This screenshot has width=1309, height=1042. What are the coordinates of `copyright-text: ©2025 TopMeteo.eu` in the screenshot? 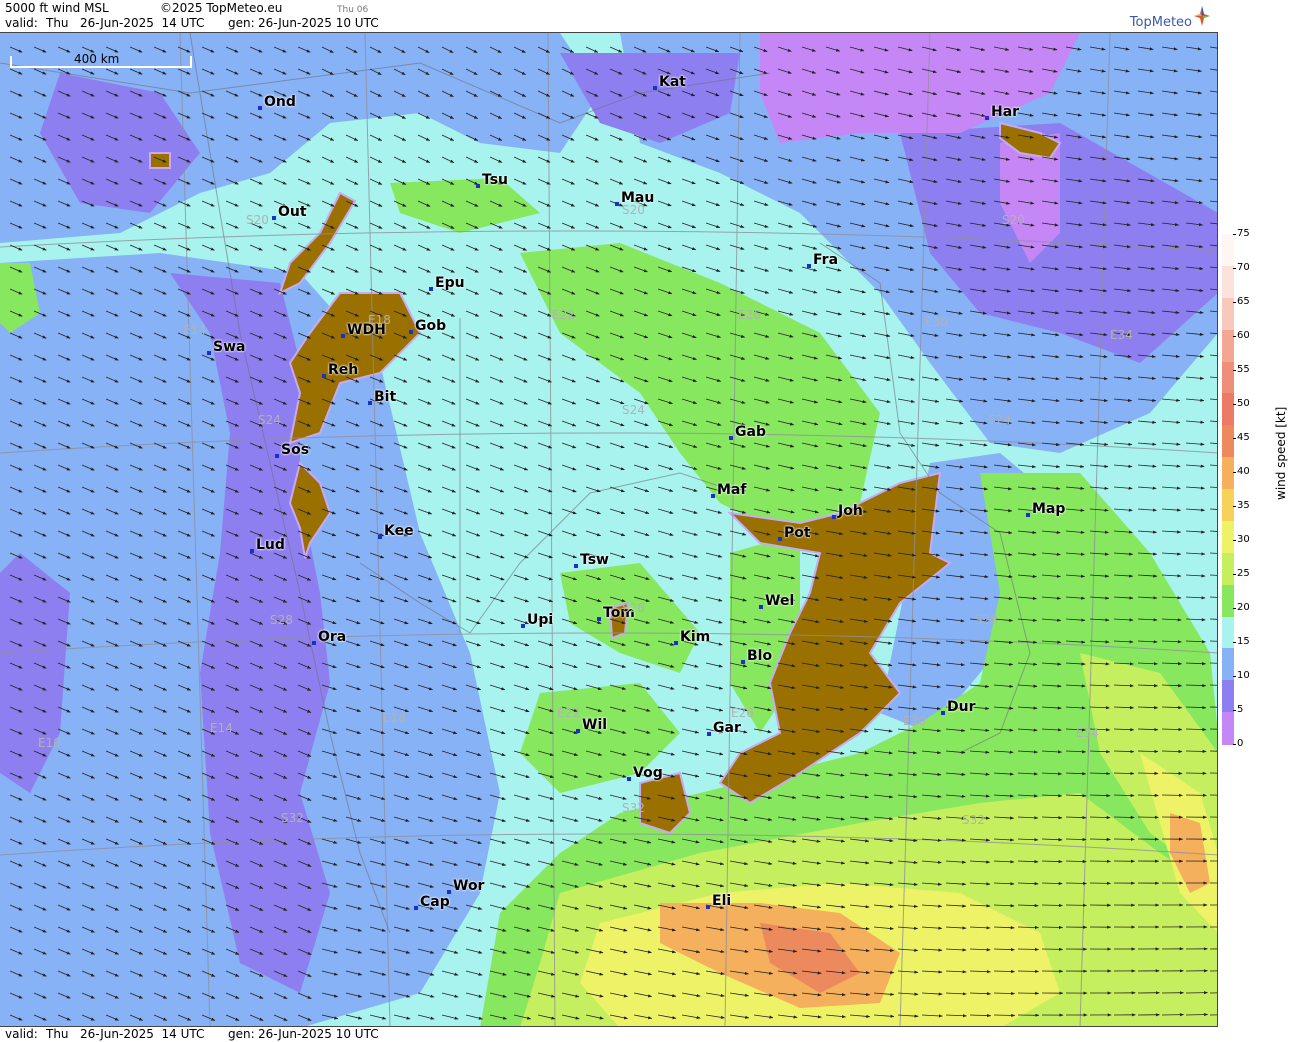 It's located at (221, 8).